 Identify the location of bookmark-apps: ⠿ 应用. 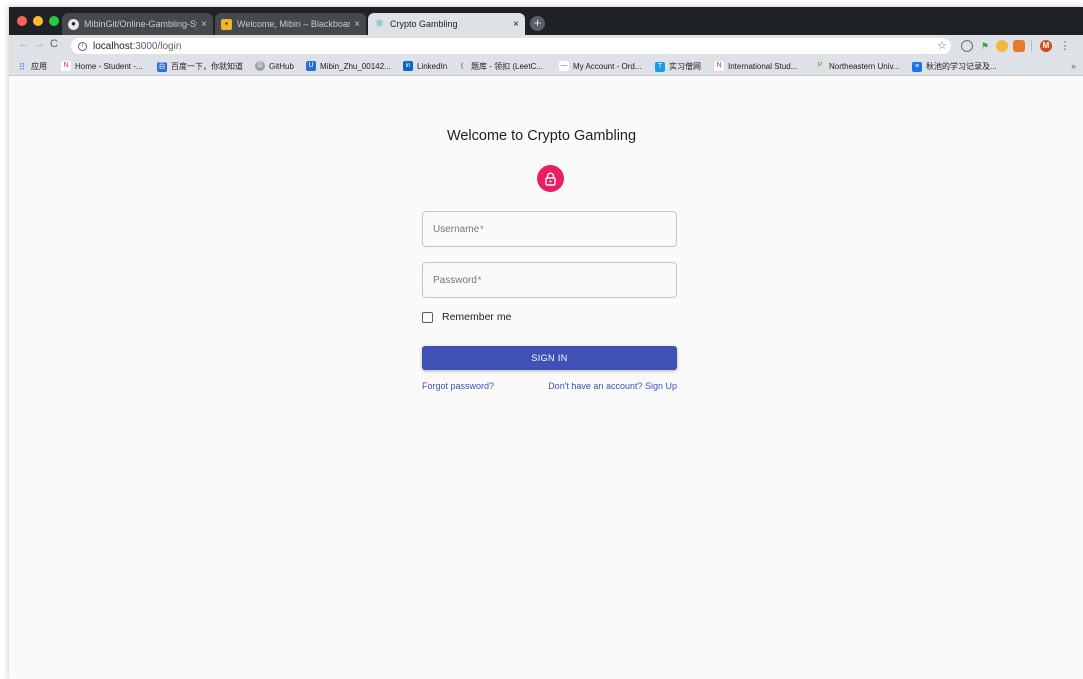
(32, 66).